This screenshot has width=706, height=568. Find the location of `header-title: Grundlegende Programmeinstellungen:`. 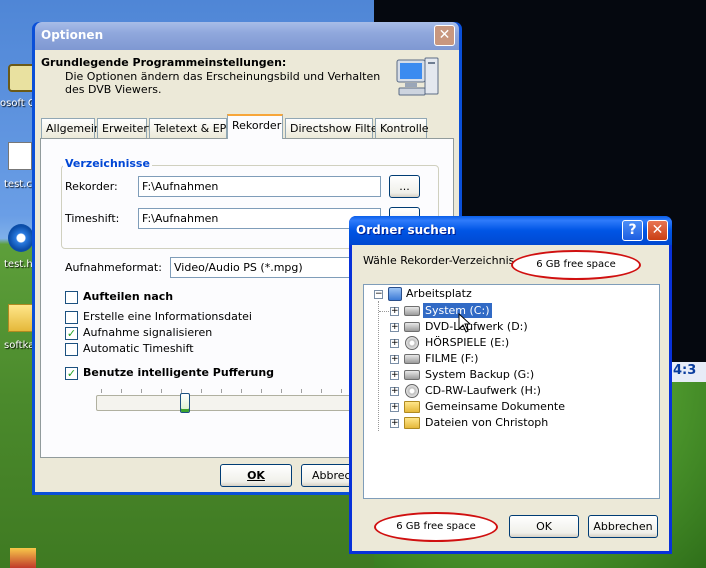

header-title: Grundlegende Programmeinstellungen: is located at coordinates (164, 62).